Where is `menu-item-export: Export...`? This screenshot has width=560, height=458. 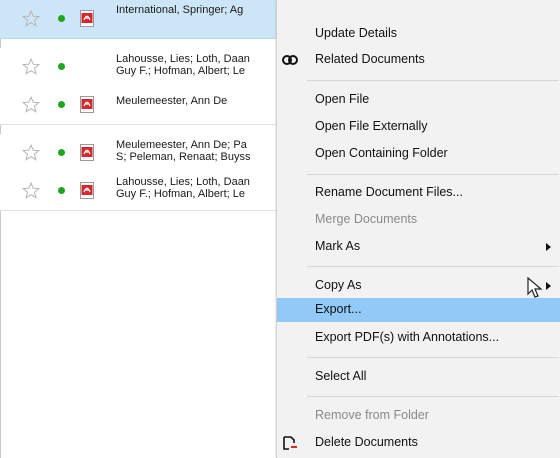
menu-item-export: Export... is located at coordinates (418, 310).